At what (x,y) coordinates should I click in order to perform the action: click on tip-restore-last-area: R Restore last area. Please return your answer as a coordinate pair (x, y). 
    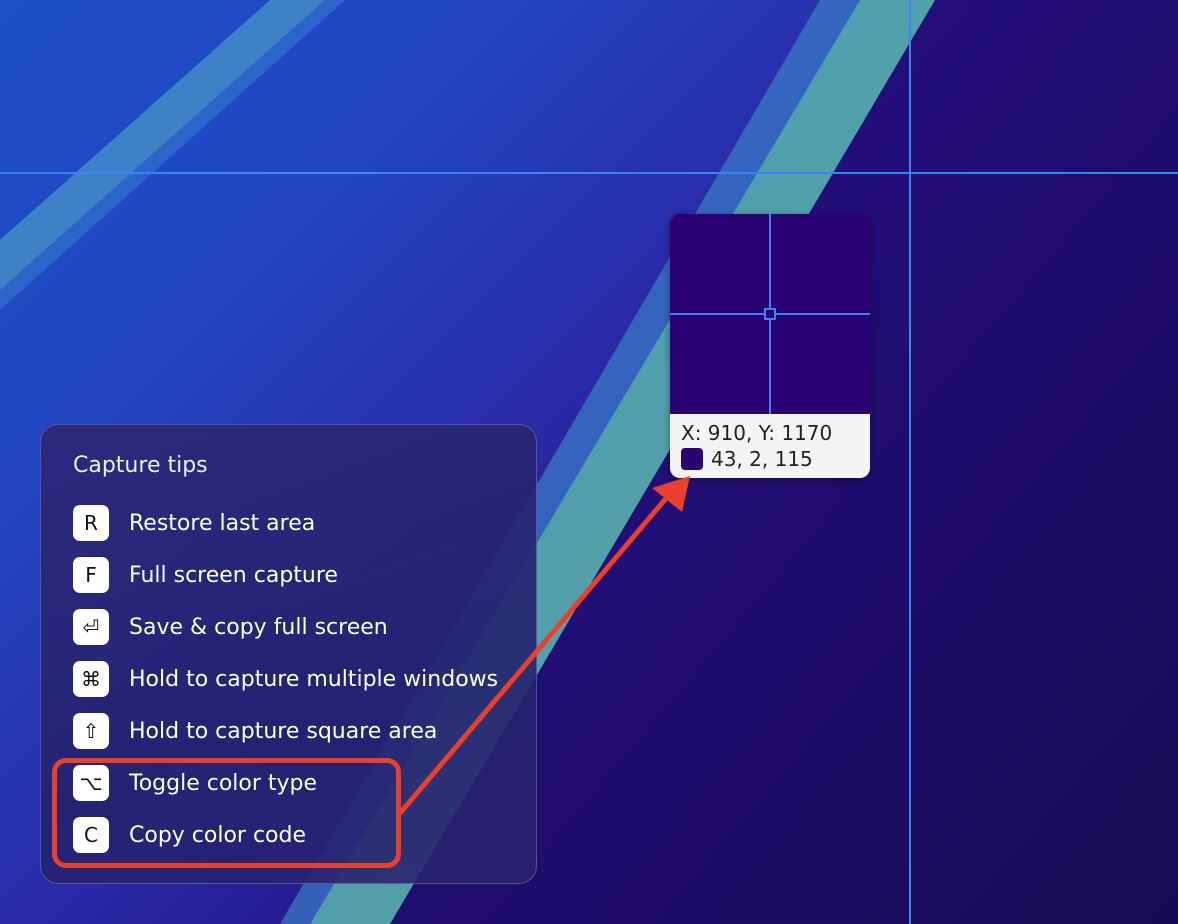
    Looking at the image, I should click on (194, 523).